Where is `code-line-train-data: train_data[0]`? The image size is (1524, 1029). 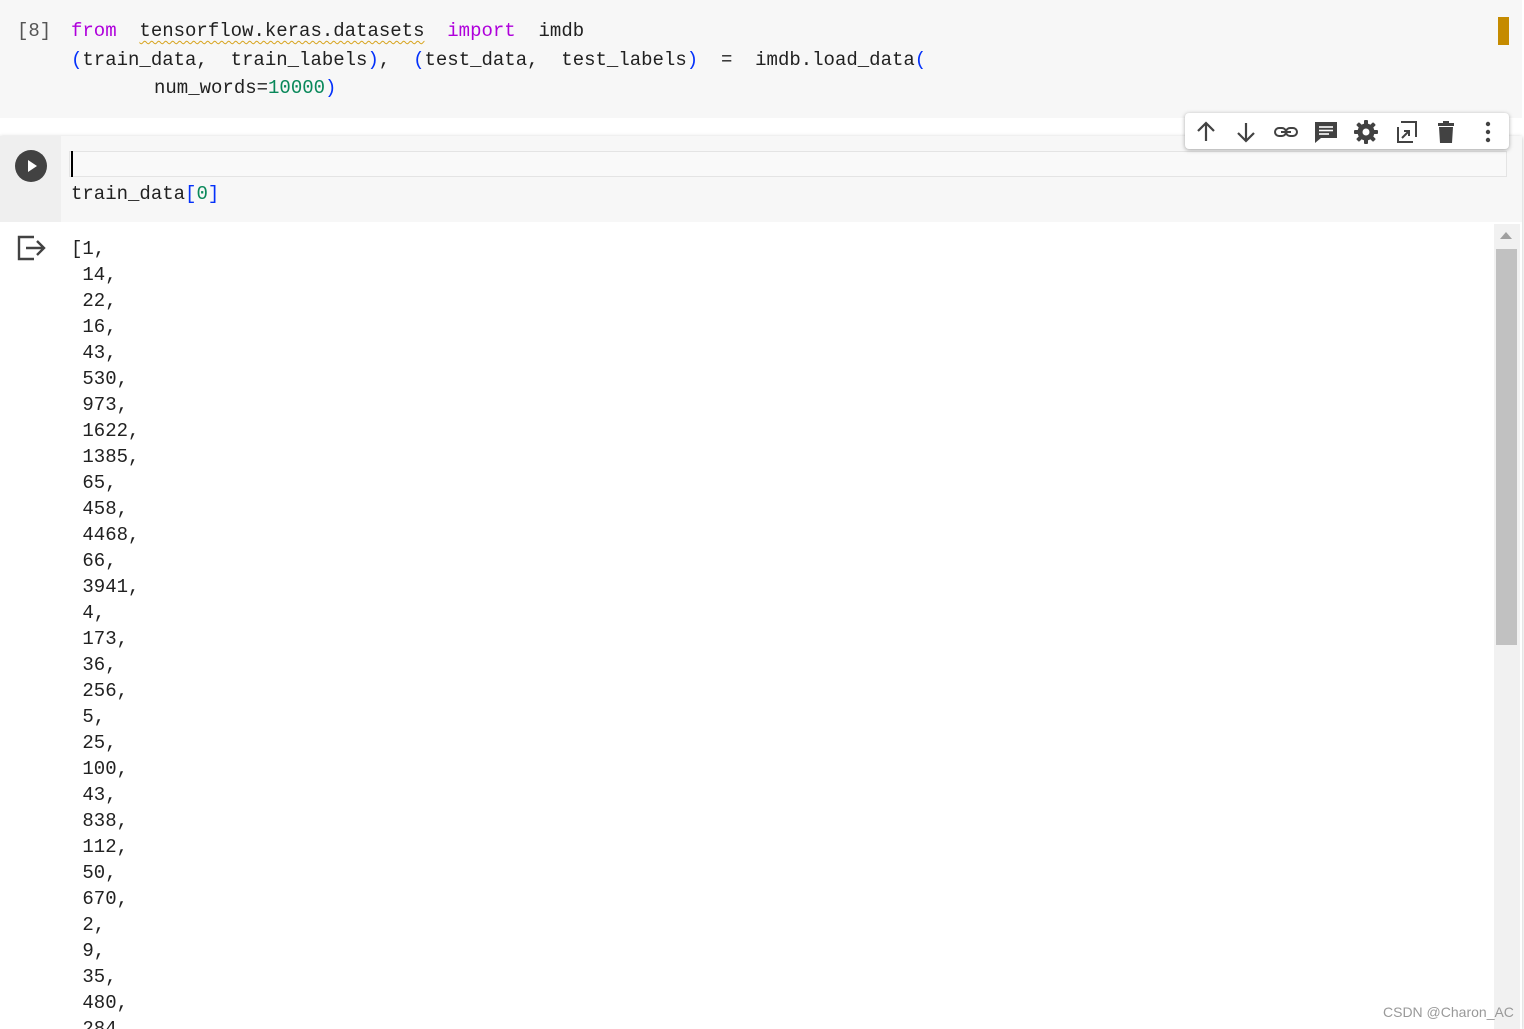 code-line-train-data: train_data[0] is located at coordinates (145, 194).